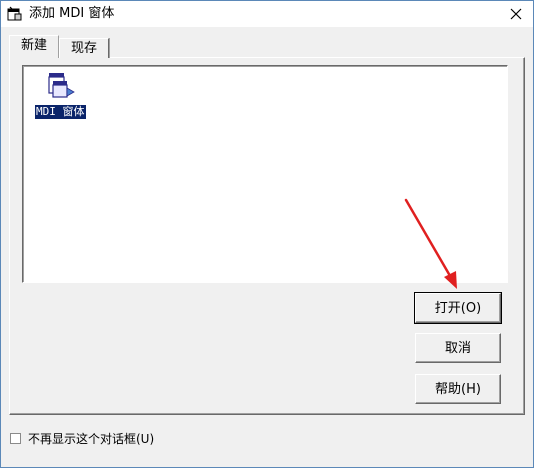 The height and width of the screenshot is (468, 534). What do you see at coordinates (72, 13) in the screenshot?
I see `window-title: 添加 MDI 窗体` at bounding box center [72, 13].